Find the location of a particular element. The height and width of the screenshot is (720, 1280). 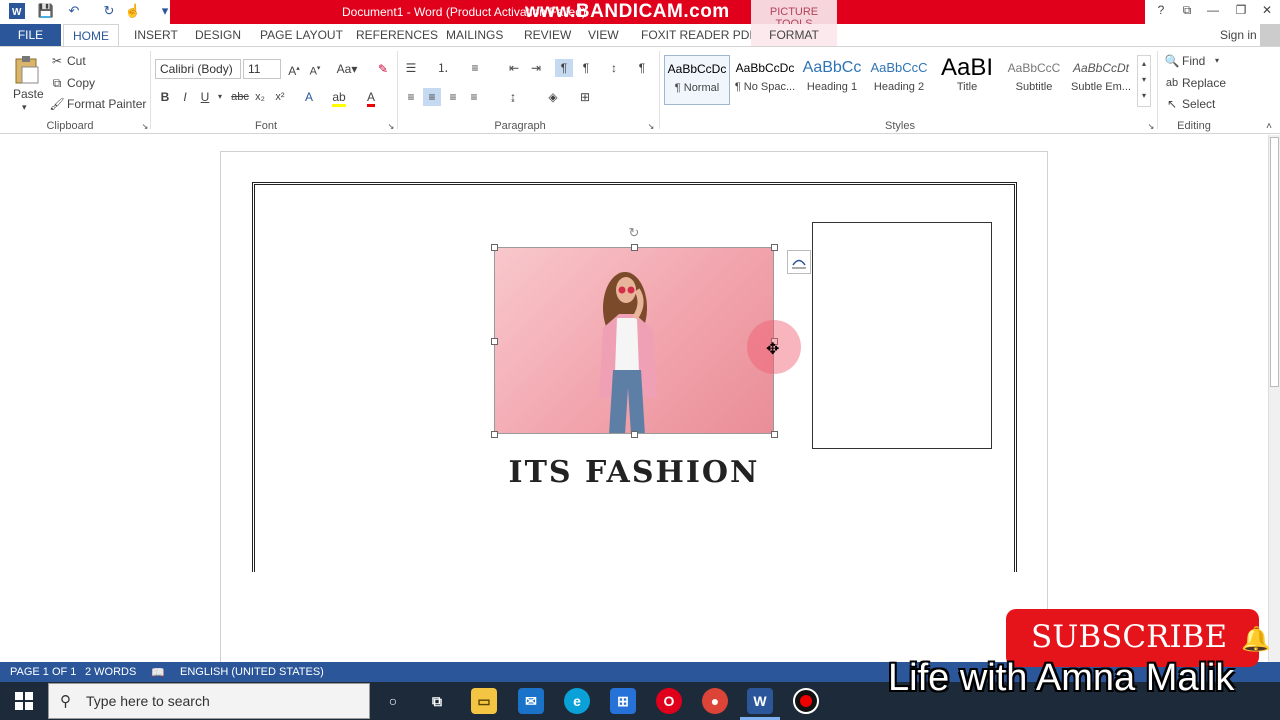

copy-icon: ⧉ is located at coordinates (57, 83).